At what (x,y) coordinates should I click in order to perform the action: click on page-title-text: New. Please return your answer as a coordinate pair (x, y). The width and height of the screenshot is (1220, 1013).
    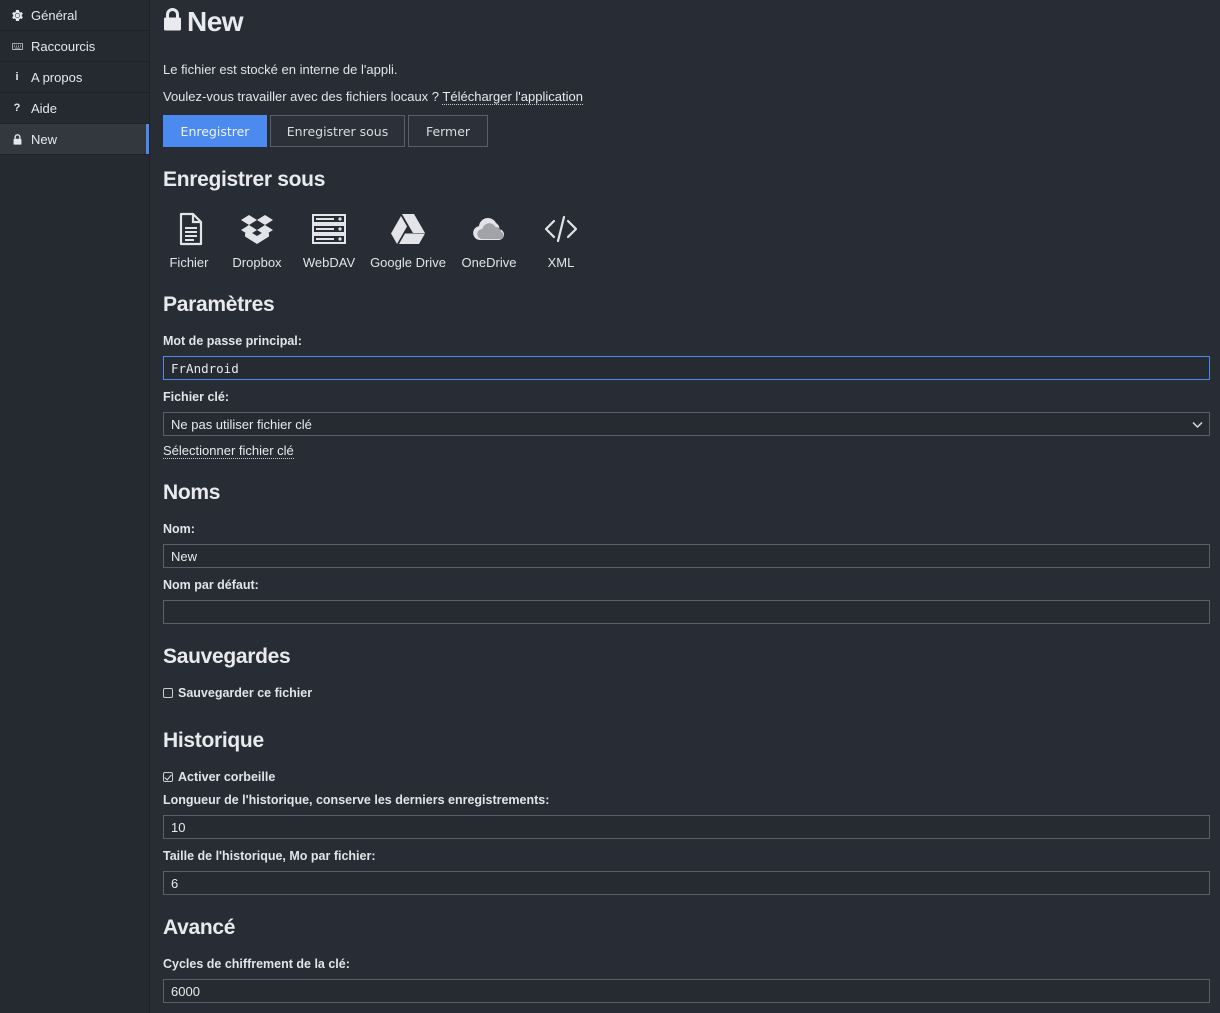
    Looking at the image, I should click on (215, 21).